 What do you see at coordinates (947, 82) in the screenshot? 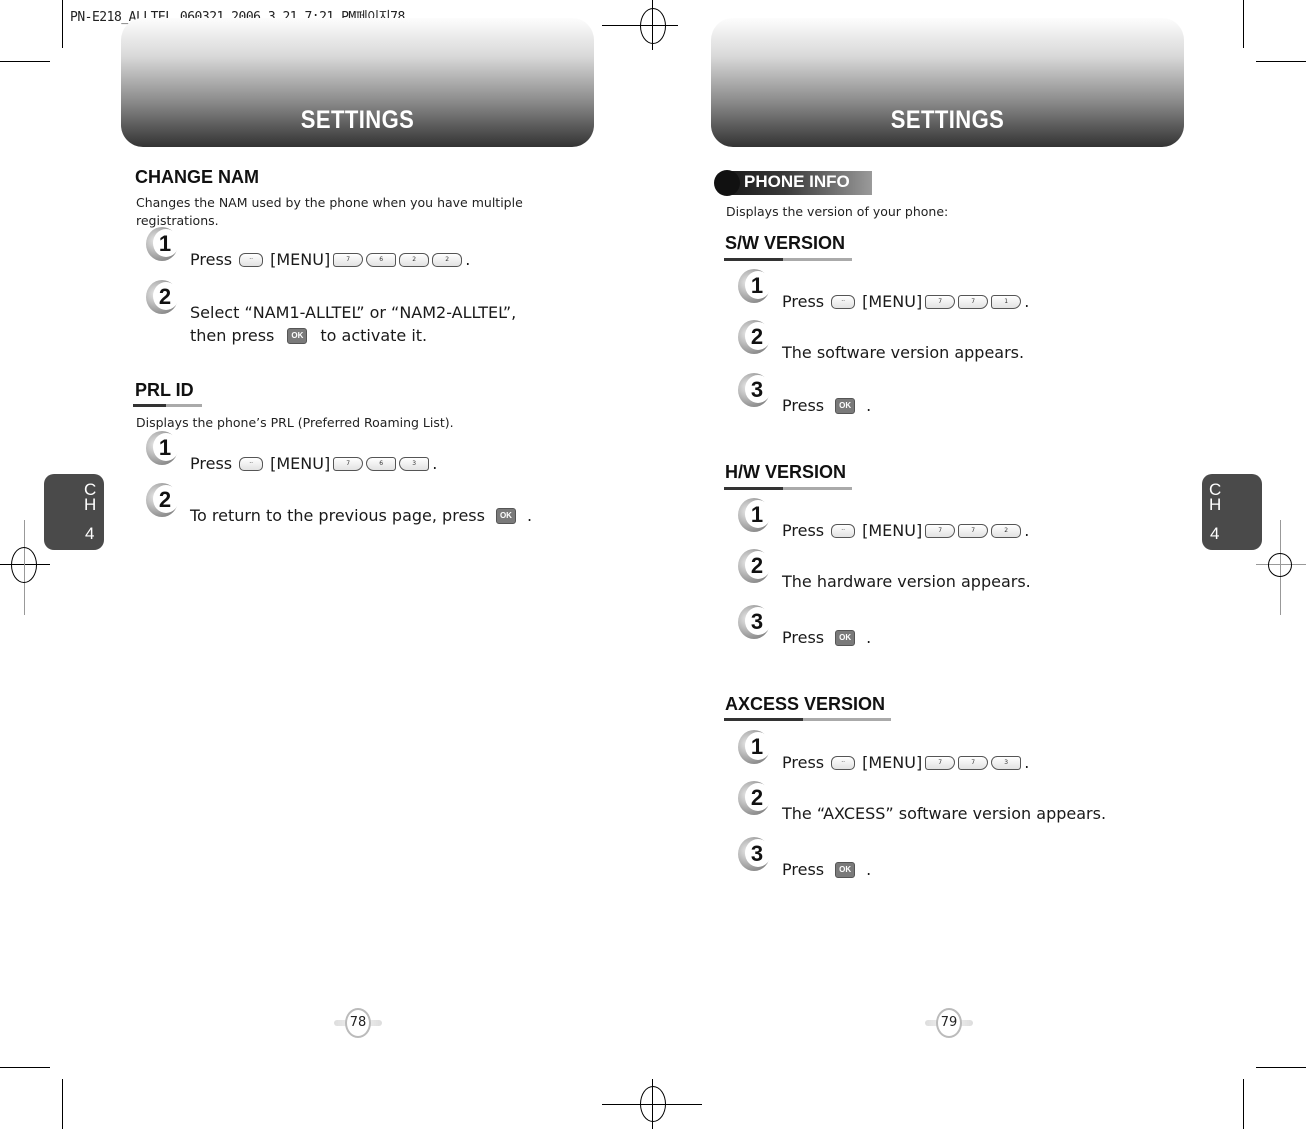
I see `header-banner-right: SETTINGS` at bounding box center [947, 82].